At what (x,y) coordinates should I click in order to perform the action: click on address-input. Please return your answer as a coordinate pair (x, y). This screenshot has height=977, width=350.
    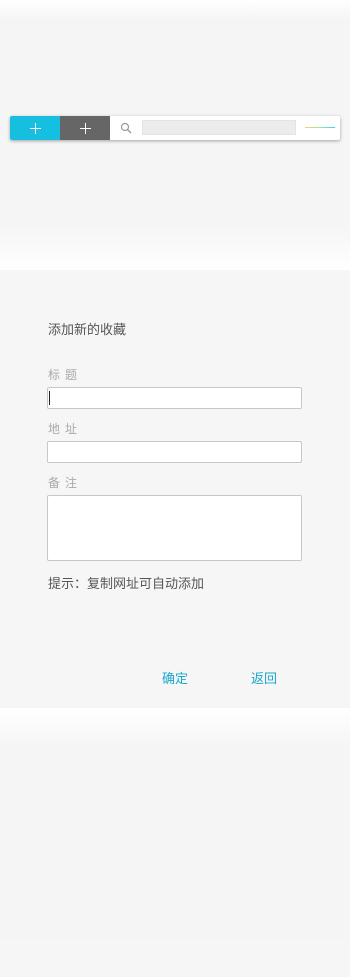
    Looking at the image, I should click on (174, 452).